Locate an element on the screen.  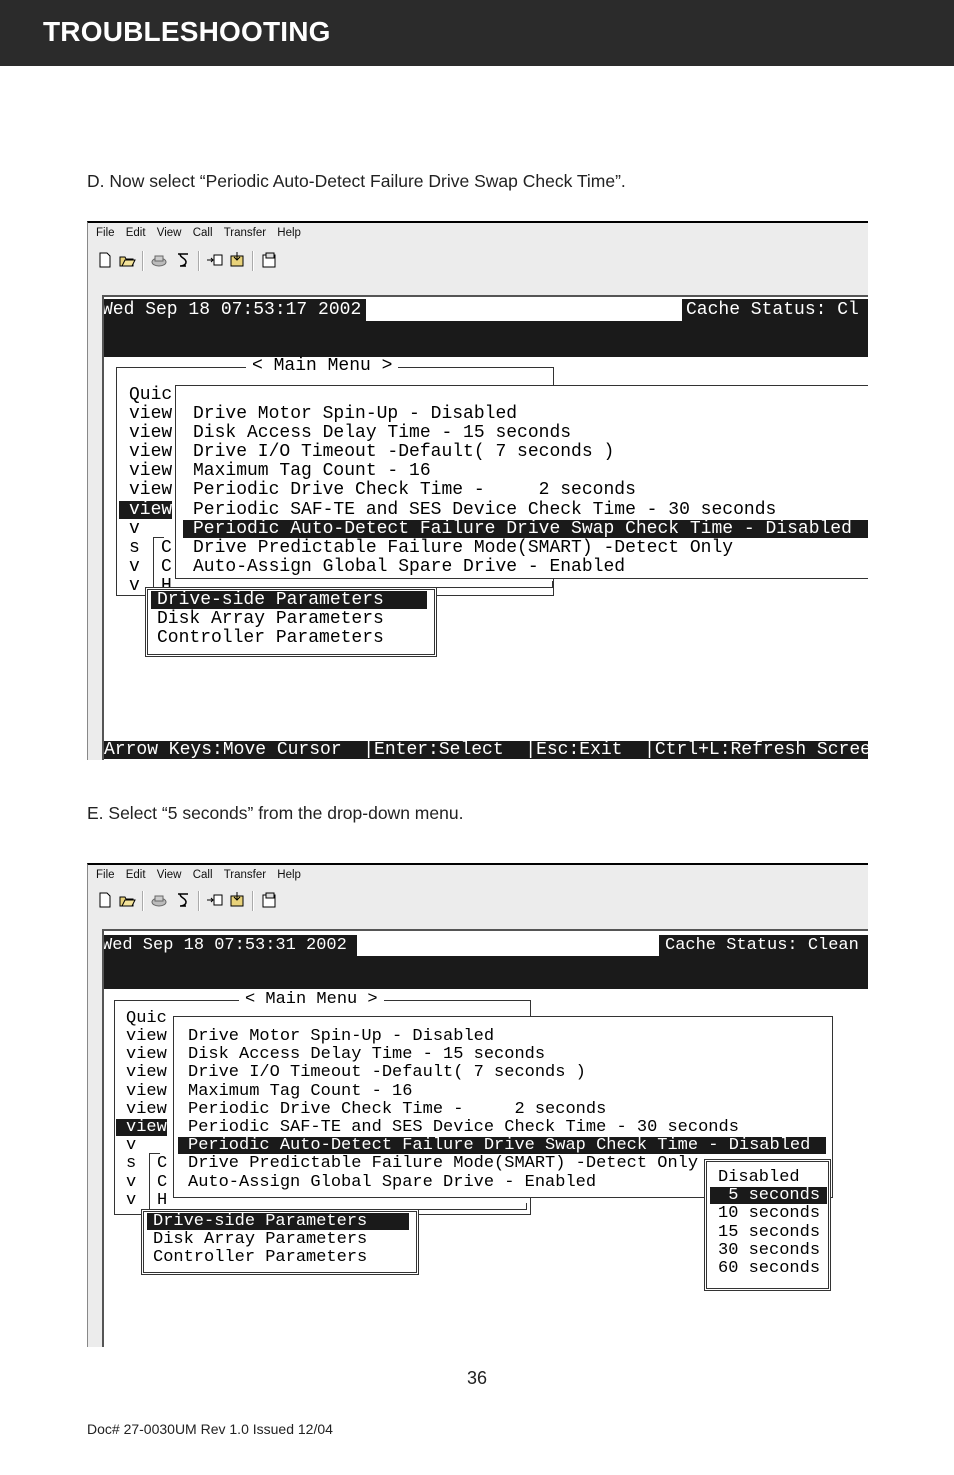
submenu-stub-frame is located at coordinates (154, 1181).